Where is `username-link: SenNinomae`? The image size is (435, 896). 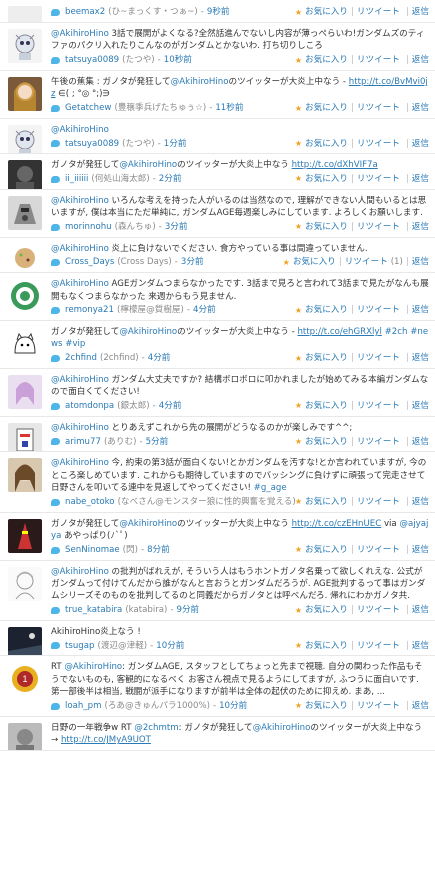
username-link: SenNinomae is located at coordinates (92, 550).